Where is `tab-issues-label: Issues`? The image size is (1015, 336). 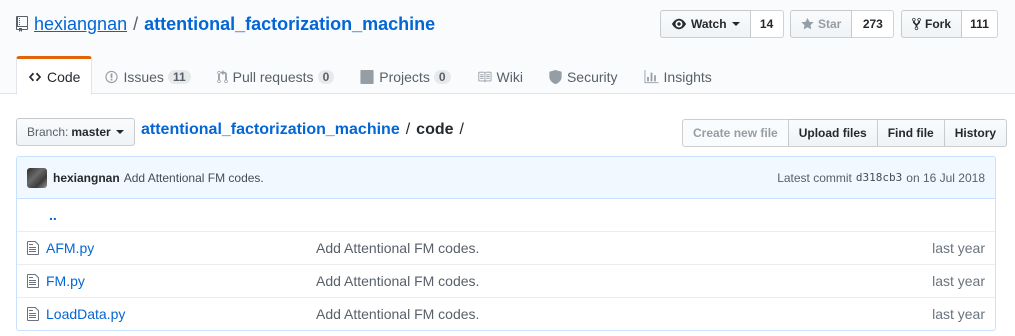 tab-issues-label: Issues is located at coordinates (143, 76).